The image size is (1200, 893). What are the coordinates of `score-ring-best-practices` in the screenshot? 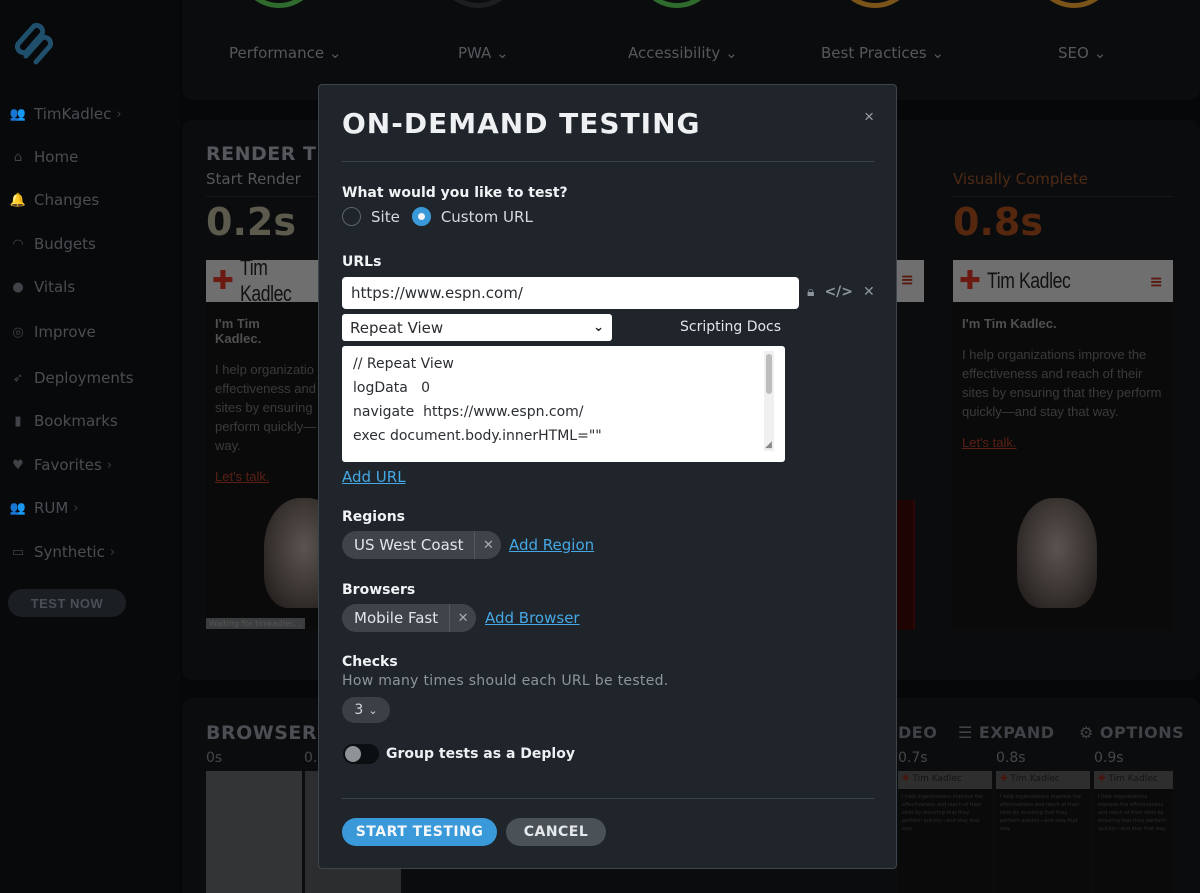 It's located at (875, 4).